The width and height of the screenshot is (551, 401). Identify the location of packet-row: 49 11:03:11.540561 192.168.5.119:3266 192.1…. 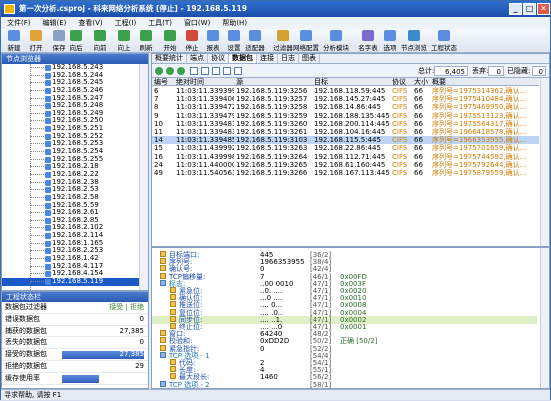
(345, 173).